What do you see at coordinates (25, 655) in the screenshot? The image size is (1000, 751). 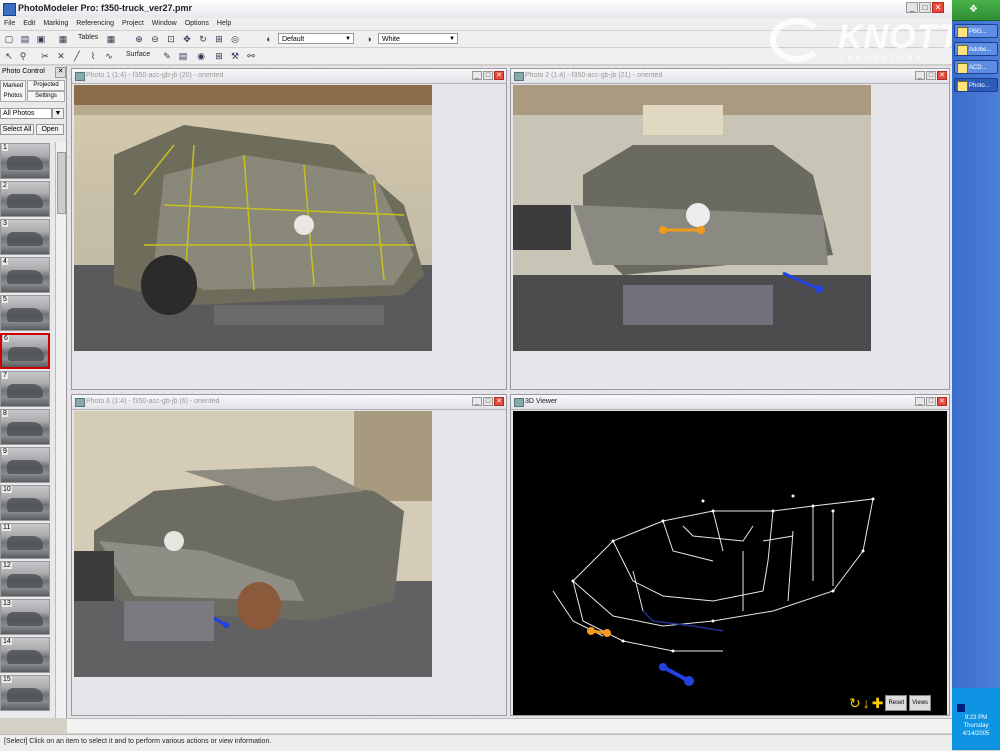 I see `photo-thumbnail: 14` at bounding box center [25, 655].